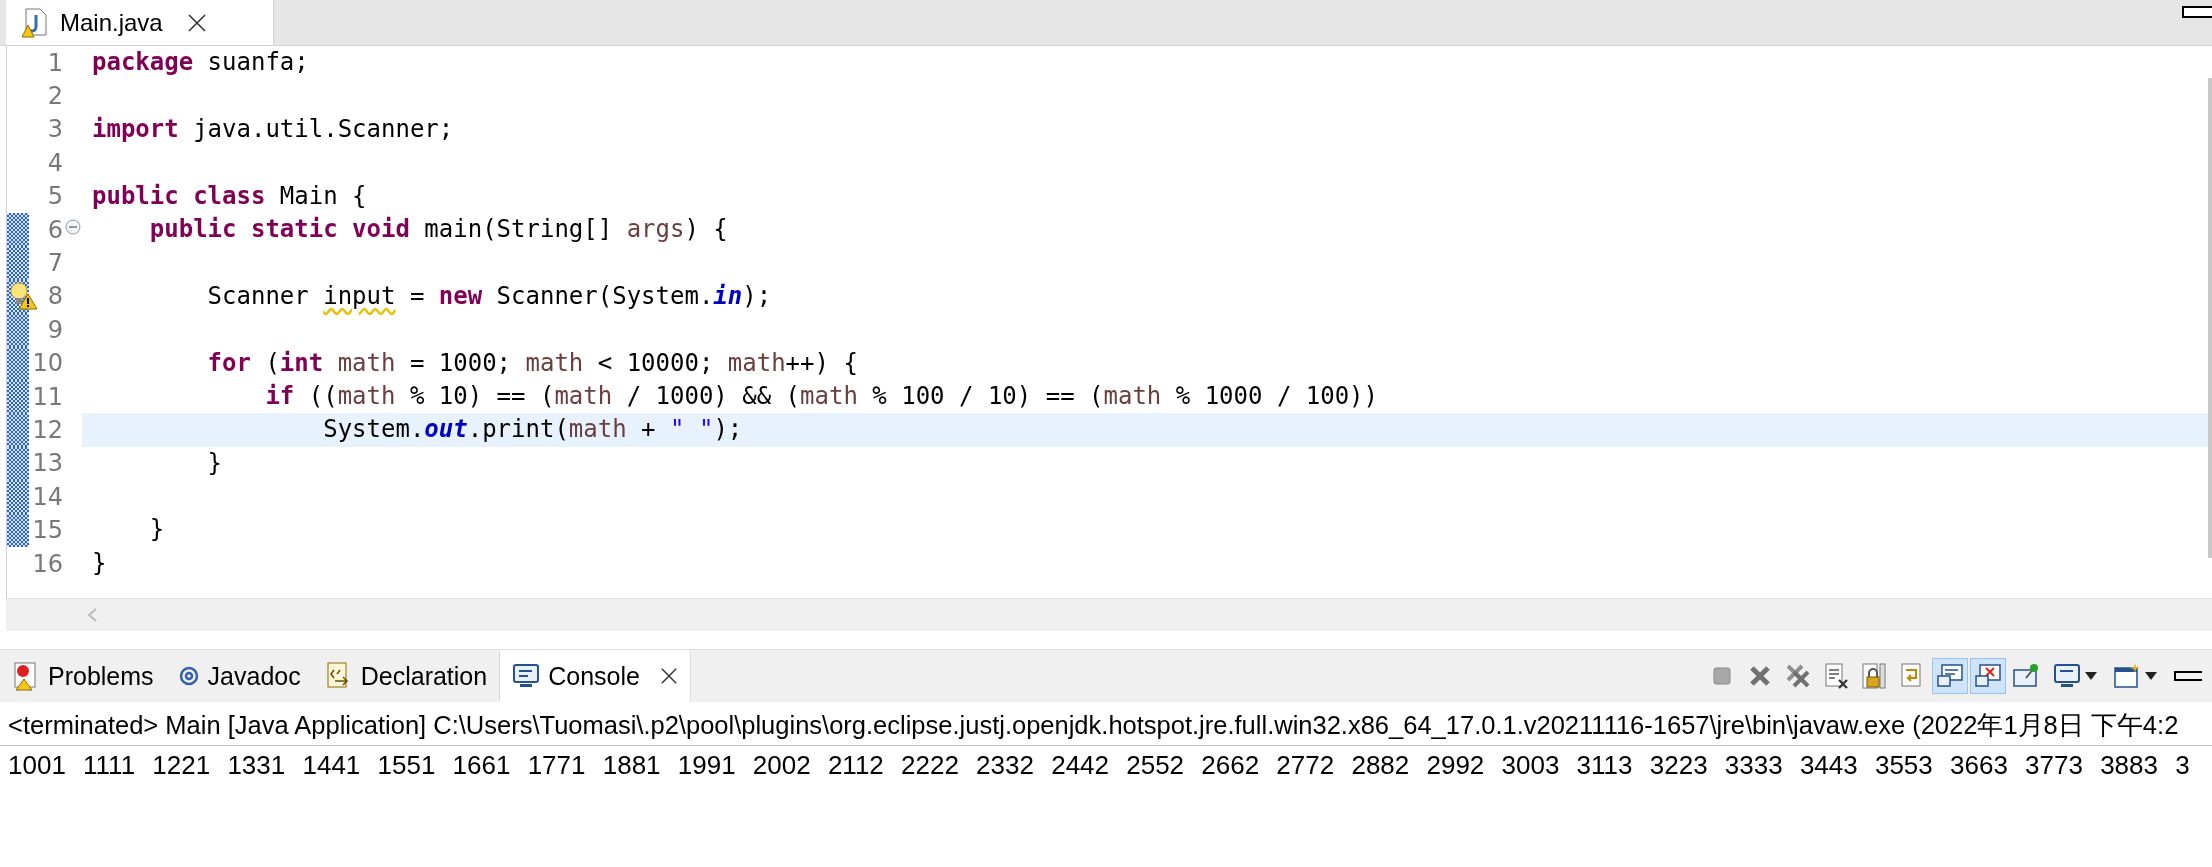 The width and height of the screenshot is (2212, 867). I want to click on monitor-icon, so click(526, 676).